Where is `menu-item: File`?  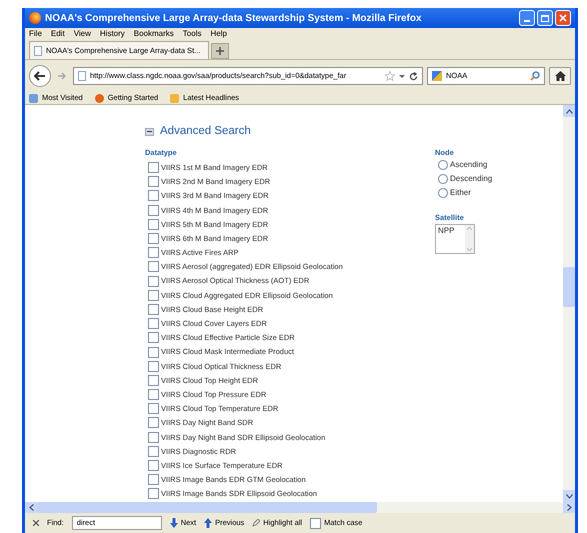
menu-item: File is located at coordinates (35, 34).